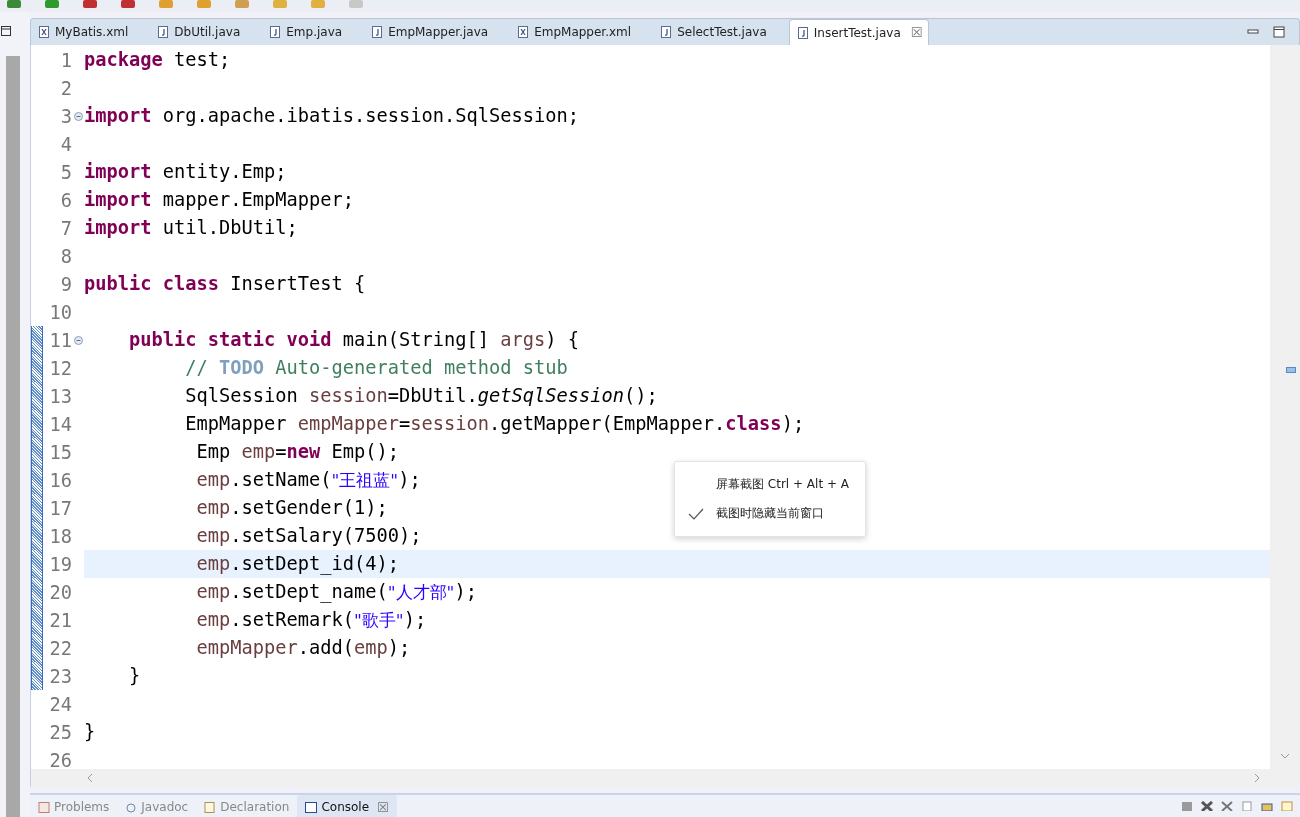  I want to click on scroll-down-icon, so click(1285, 756).